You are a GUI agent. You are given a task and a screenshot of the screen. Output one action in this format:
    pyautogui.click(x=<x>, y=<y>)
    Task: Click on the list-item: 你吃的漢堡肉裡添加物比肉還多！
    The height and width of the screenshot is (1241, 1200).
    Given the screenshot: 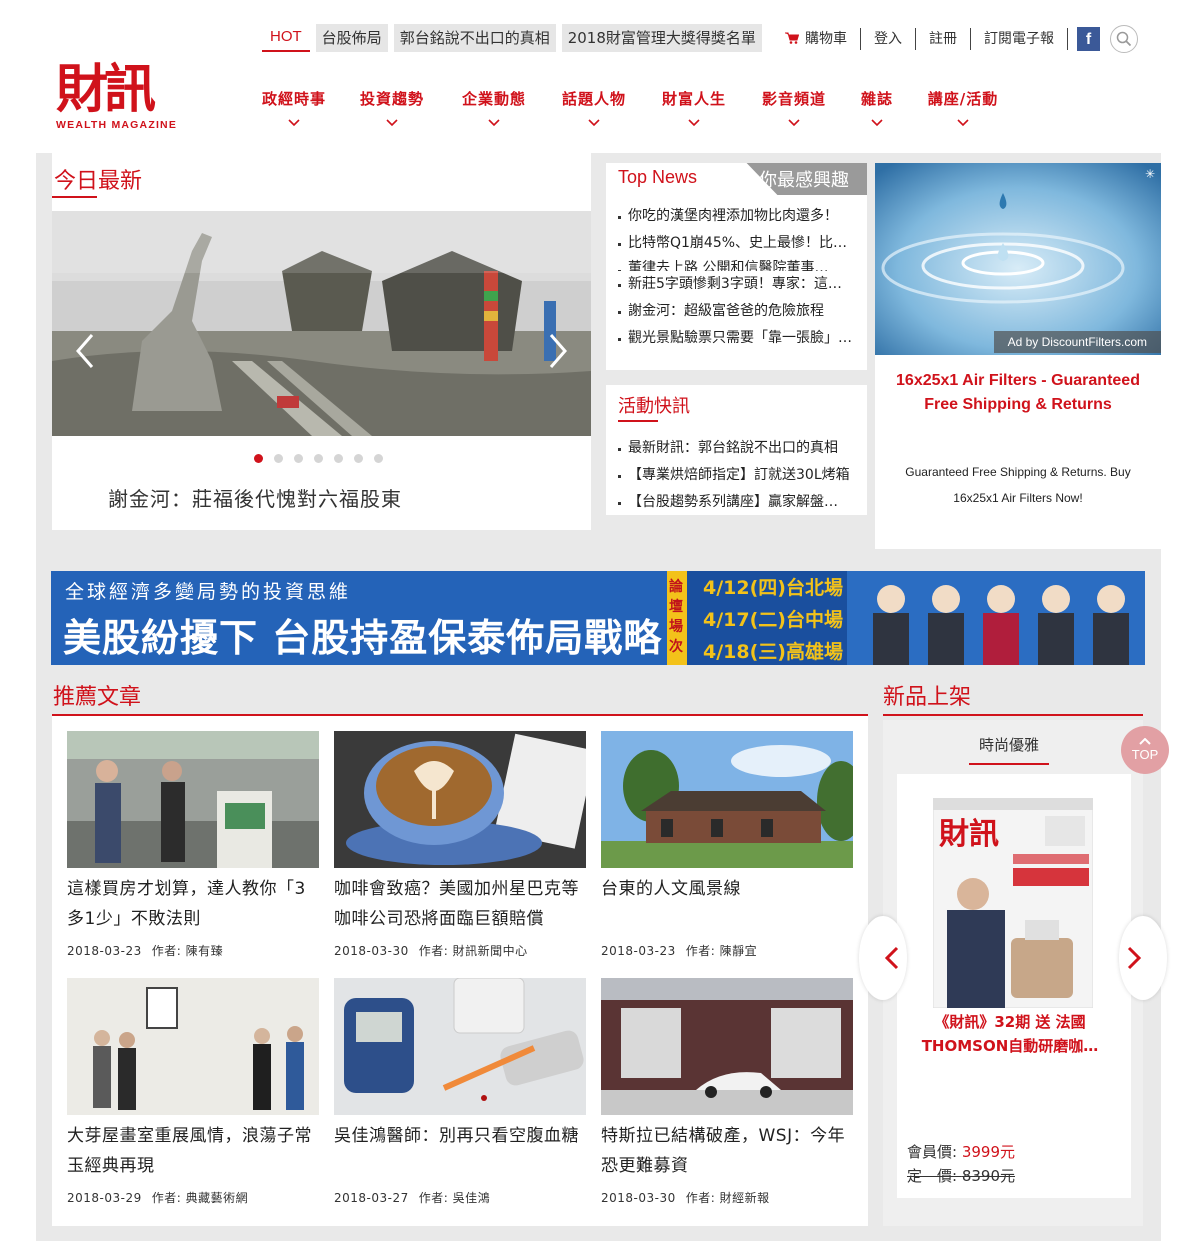 What is the action you would take?
    pyautogui.click(x=736, y=216)
    